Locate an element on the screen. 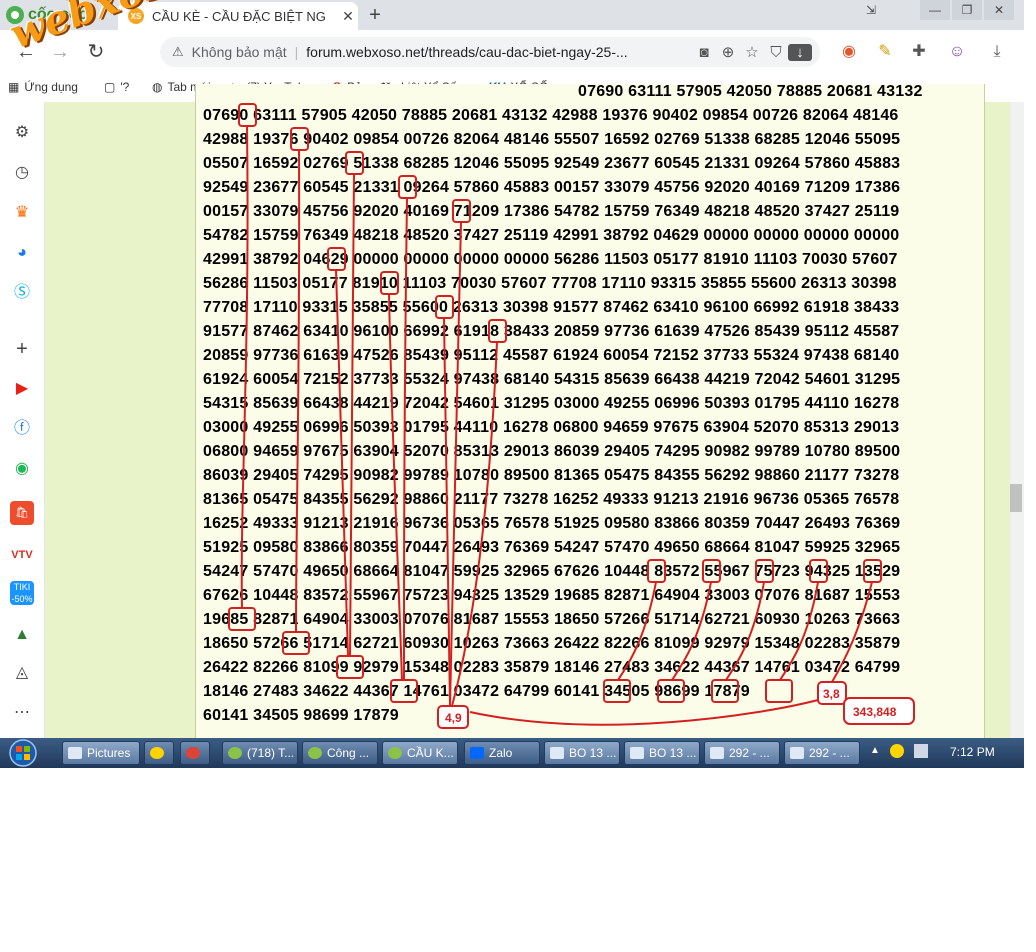  zoom-icon: ⊕ is located at coordinates (728, 52).